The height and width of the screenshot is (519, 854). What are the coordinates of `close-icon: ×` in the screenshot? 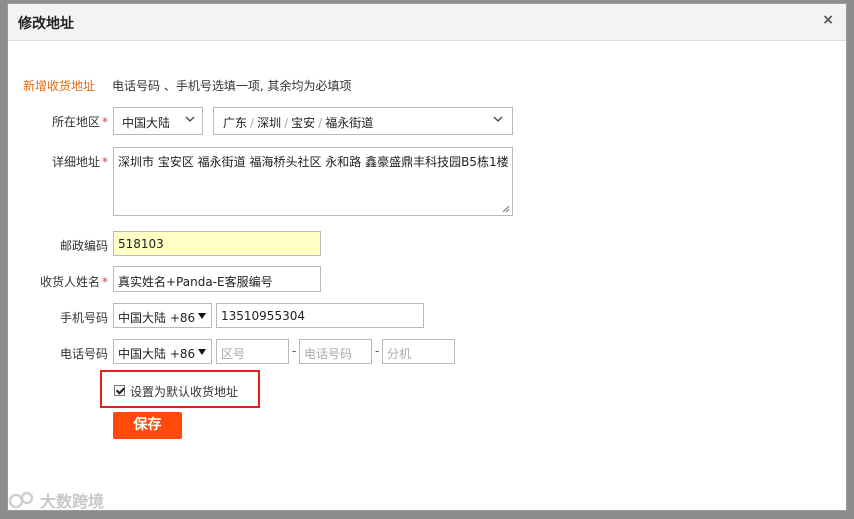 It's located at (828, 20).